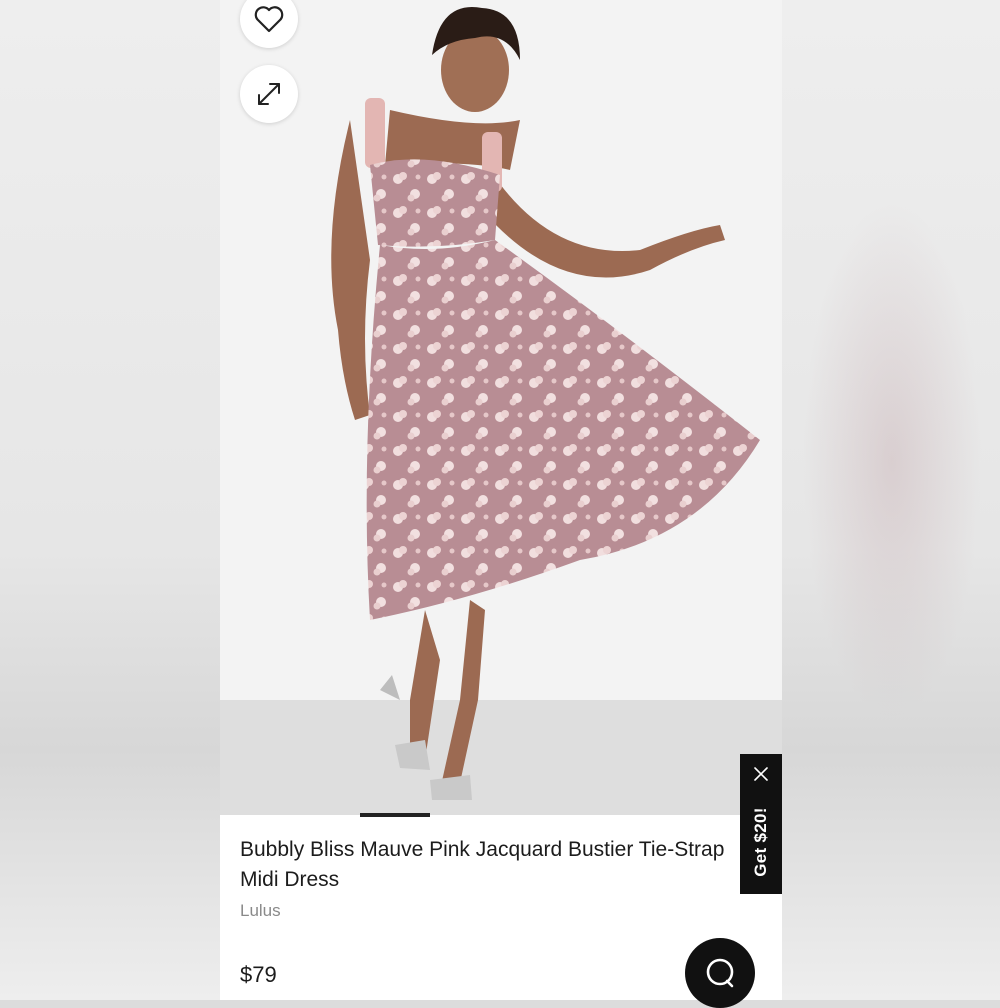 This screenshot has height=1008, width=1000. I want to click on close-icon, so click(761, 774).